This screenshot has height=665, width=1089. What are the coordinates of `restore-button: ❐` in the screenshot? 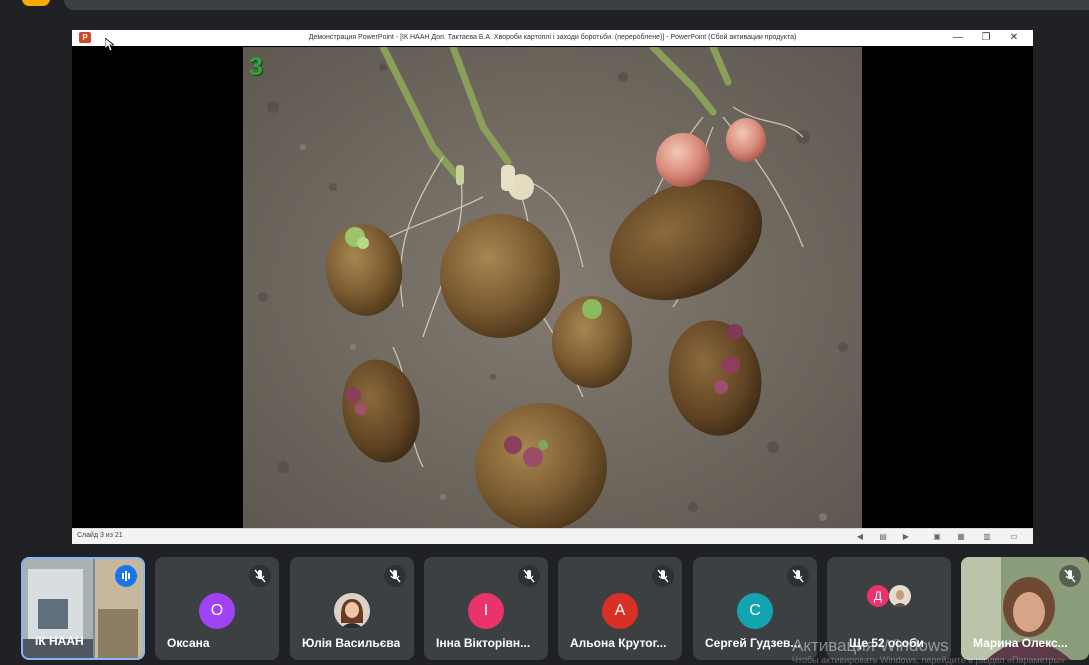 It's located at (986, 38).